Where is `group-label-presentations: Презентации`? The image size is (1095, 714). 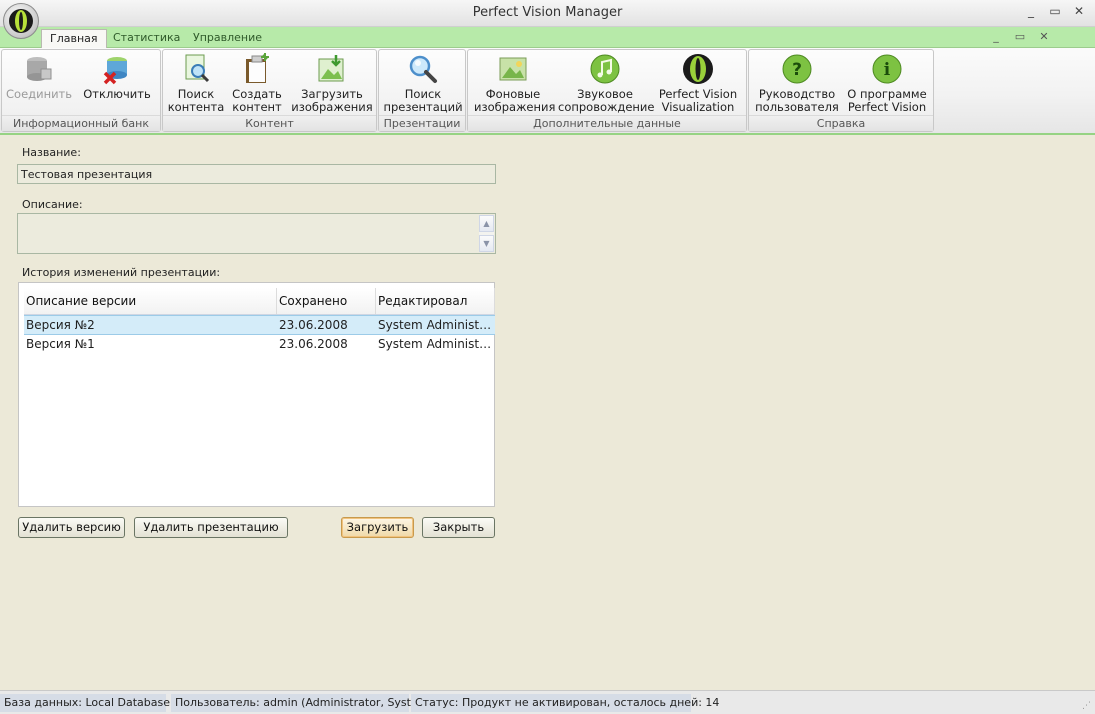
group-label-presentations: Презентации is located at coordinates (422, 123).